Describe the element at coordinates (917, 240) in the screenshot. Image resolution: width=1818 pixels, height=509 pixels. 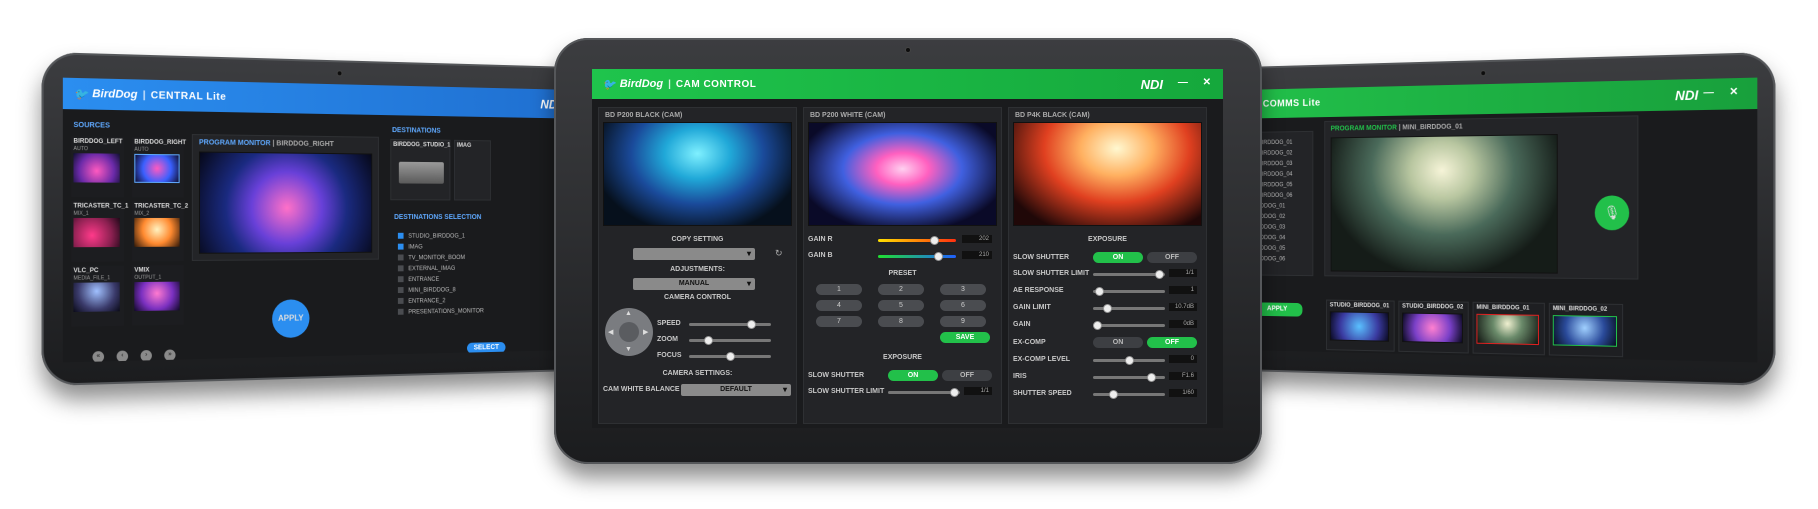
I see `gain-r-slider` at that location.